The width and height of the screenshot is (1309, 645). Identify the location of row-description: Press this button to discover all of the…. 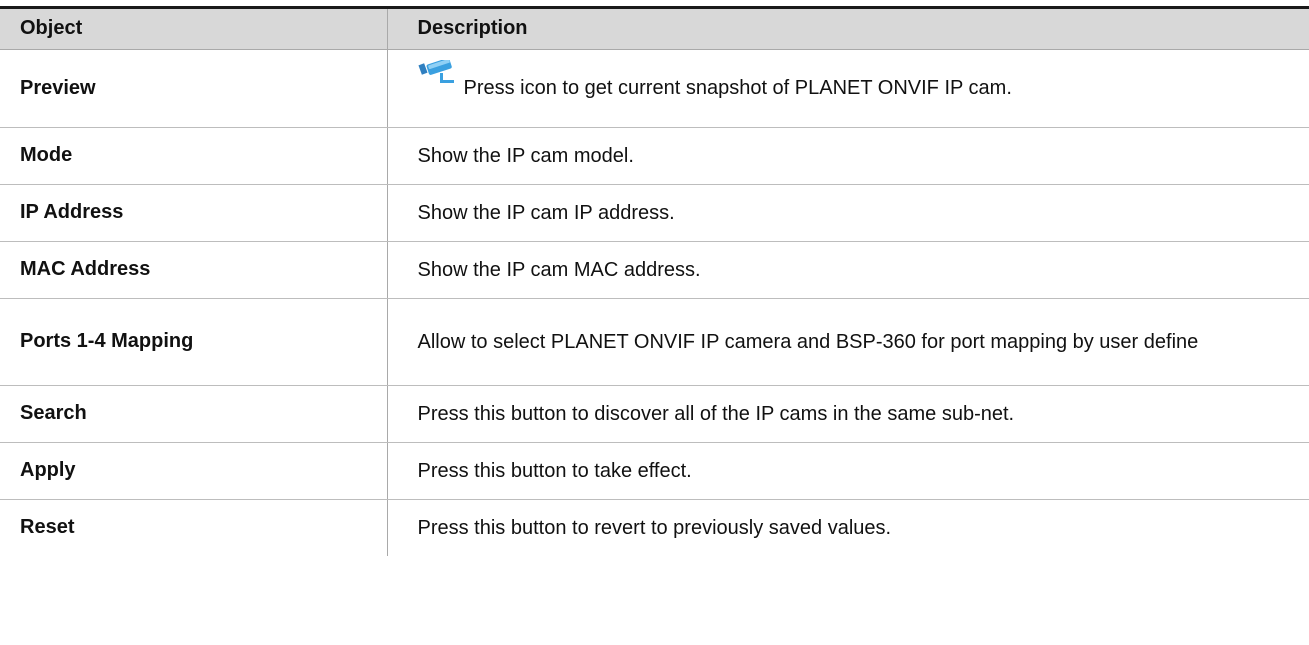
(847, 414).